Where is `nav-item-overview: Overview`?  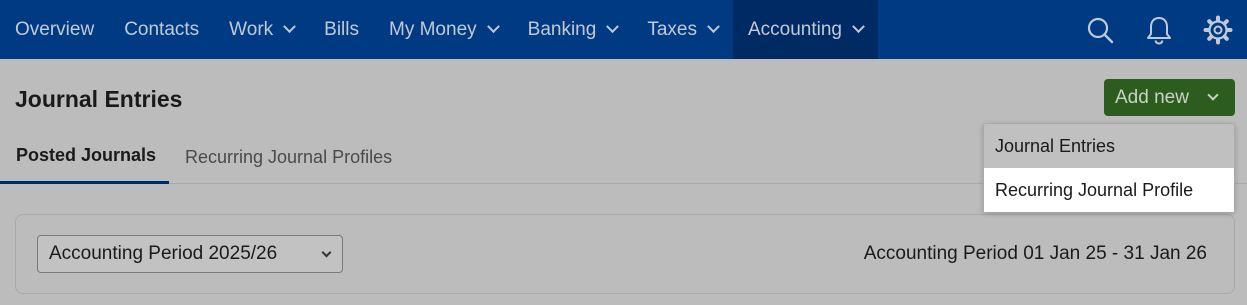 nav-item-overview: Overview is located at coordinates (54, 29).